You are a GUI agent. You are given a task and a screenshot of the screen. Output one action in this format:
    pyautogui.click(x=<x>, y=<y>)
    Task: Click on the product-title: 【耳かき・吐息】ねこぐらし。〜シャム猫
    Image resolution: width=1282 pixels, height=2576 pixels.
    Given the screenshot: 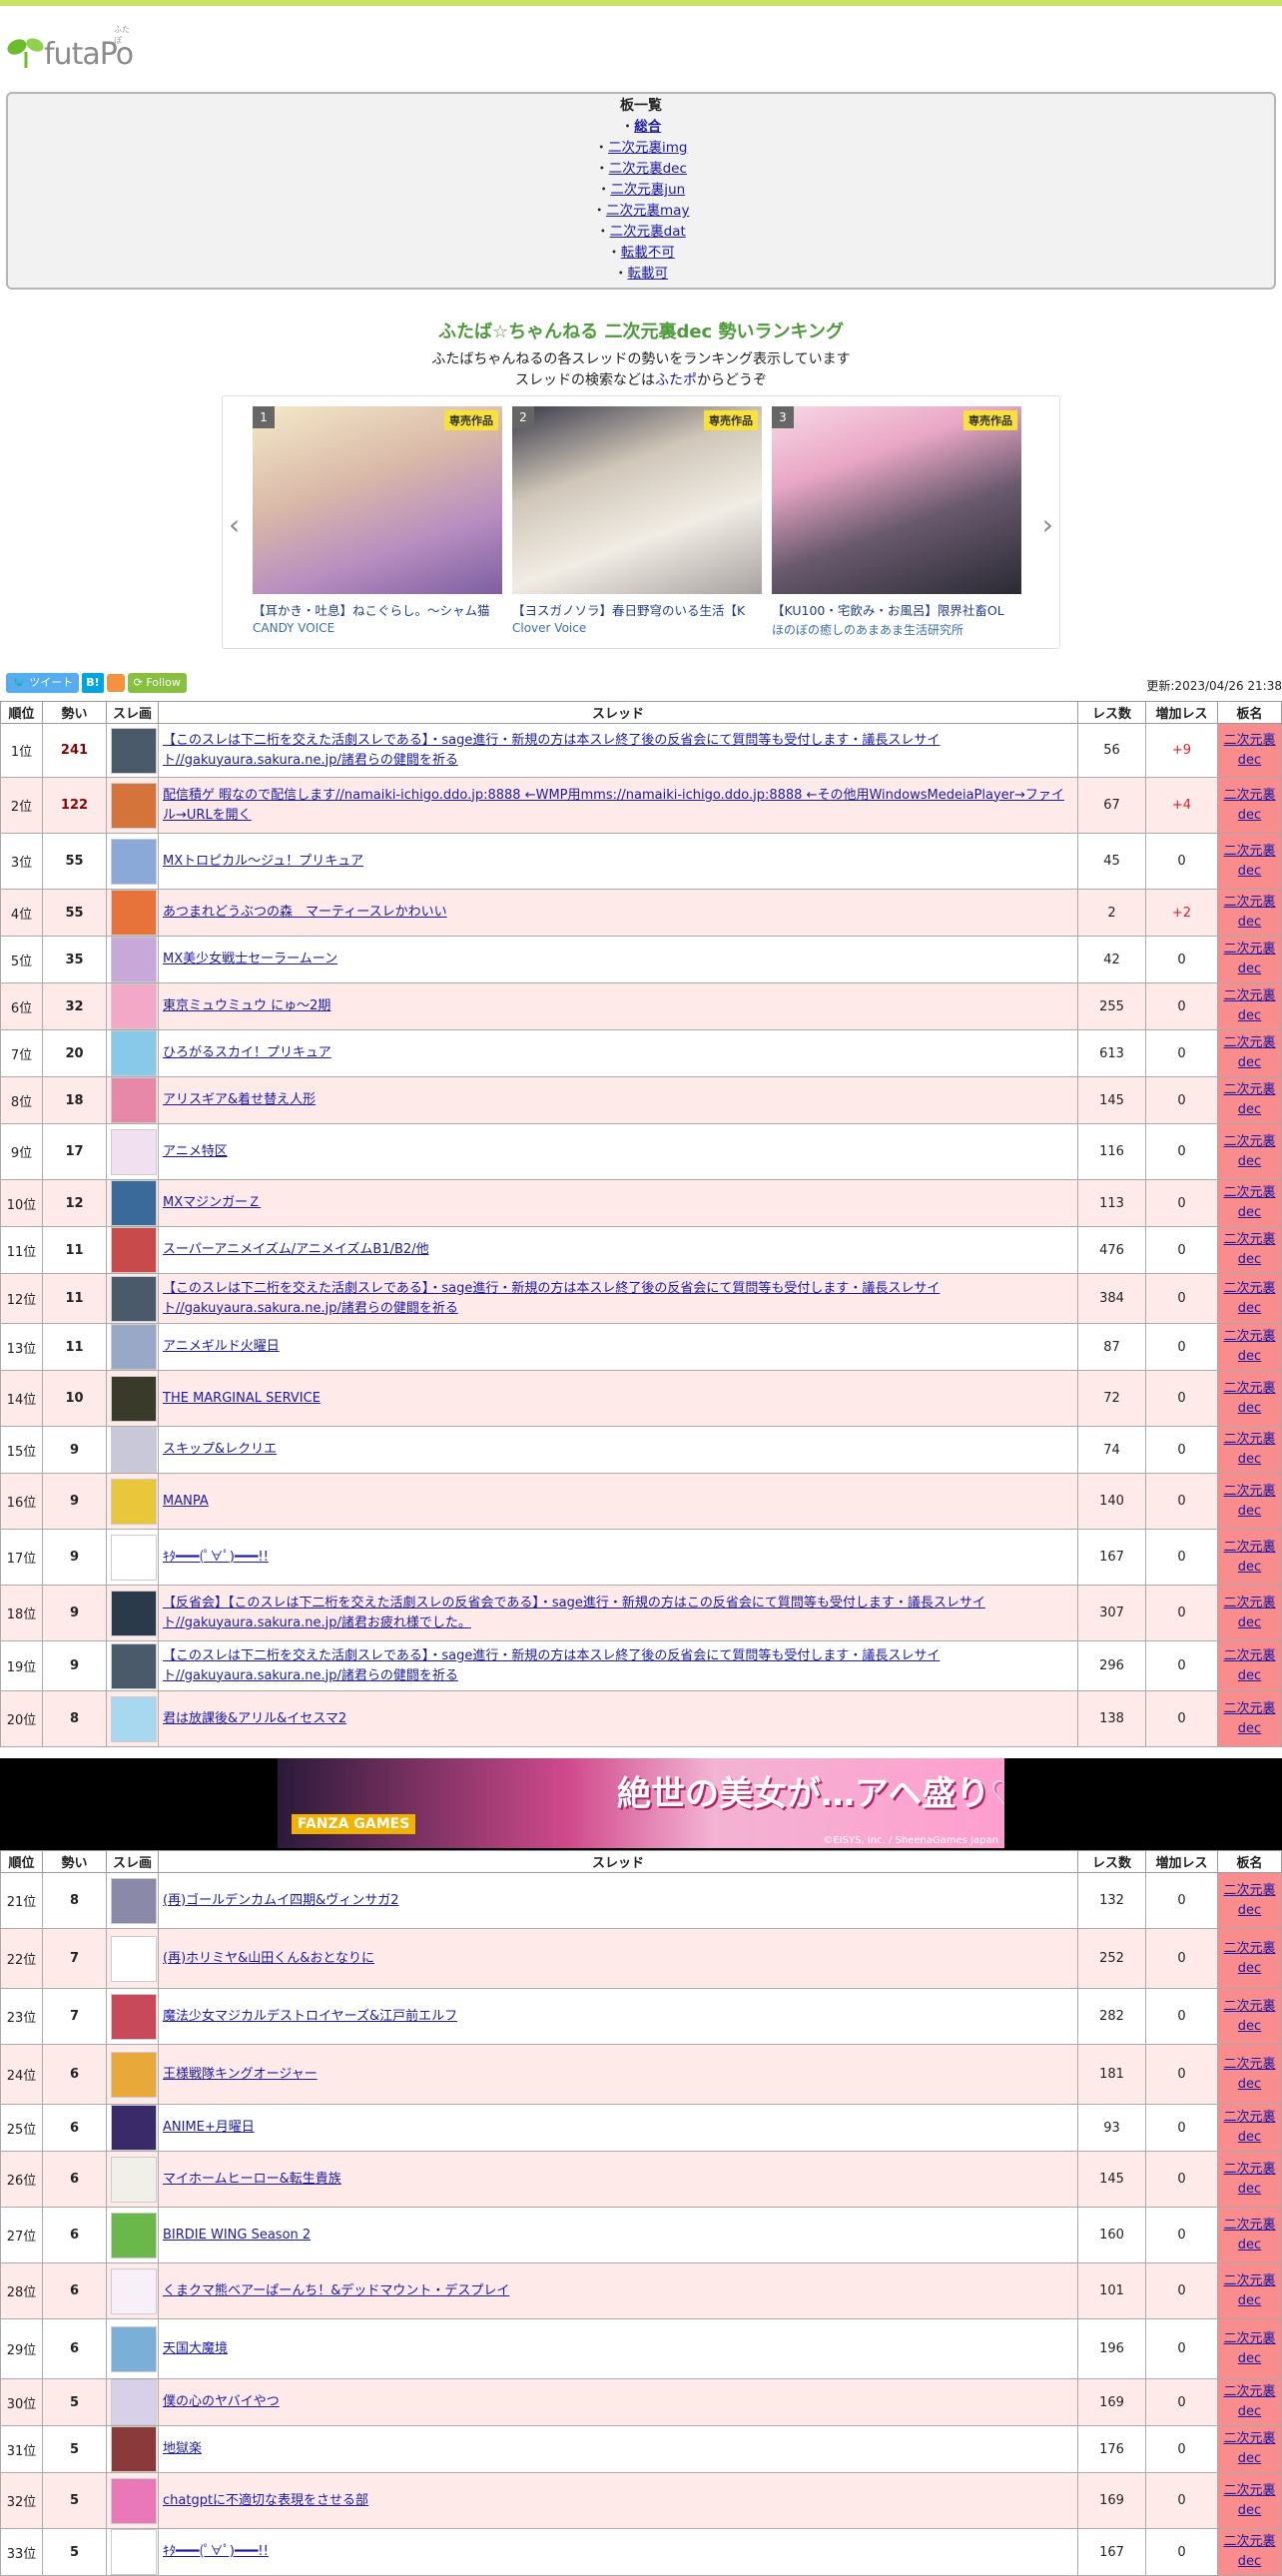 What is the action you would take?
    pyautogui.click(x=378, y=609)
    